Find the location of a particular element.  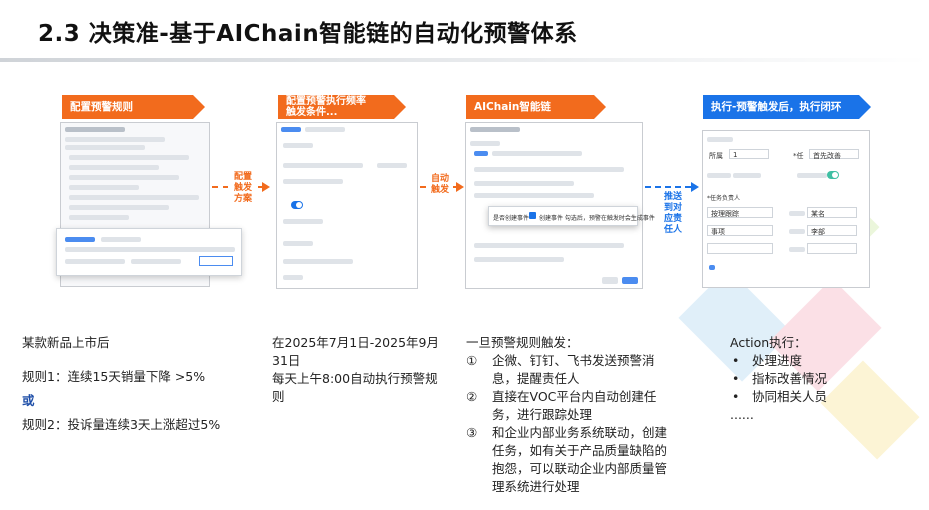

step3-banner: AIChain智能链 is located at coordinates (536, 107).